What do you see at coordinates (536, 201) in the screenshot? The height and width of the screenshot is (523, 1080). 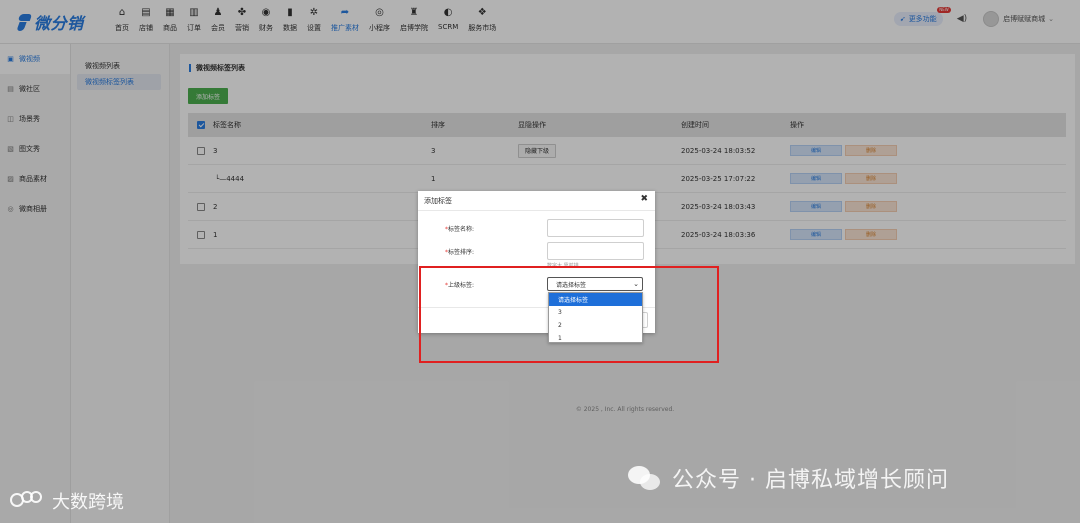 I see `modal-title: 添加标签` at bounding box center [536, 201].